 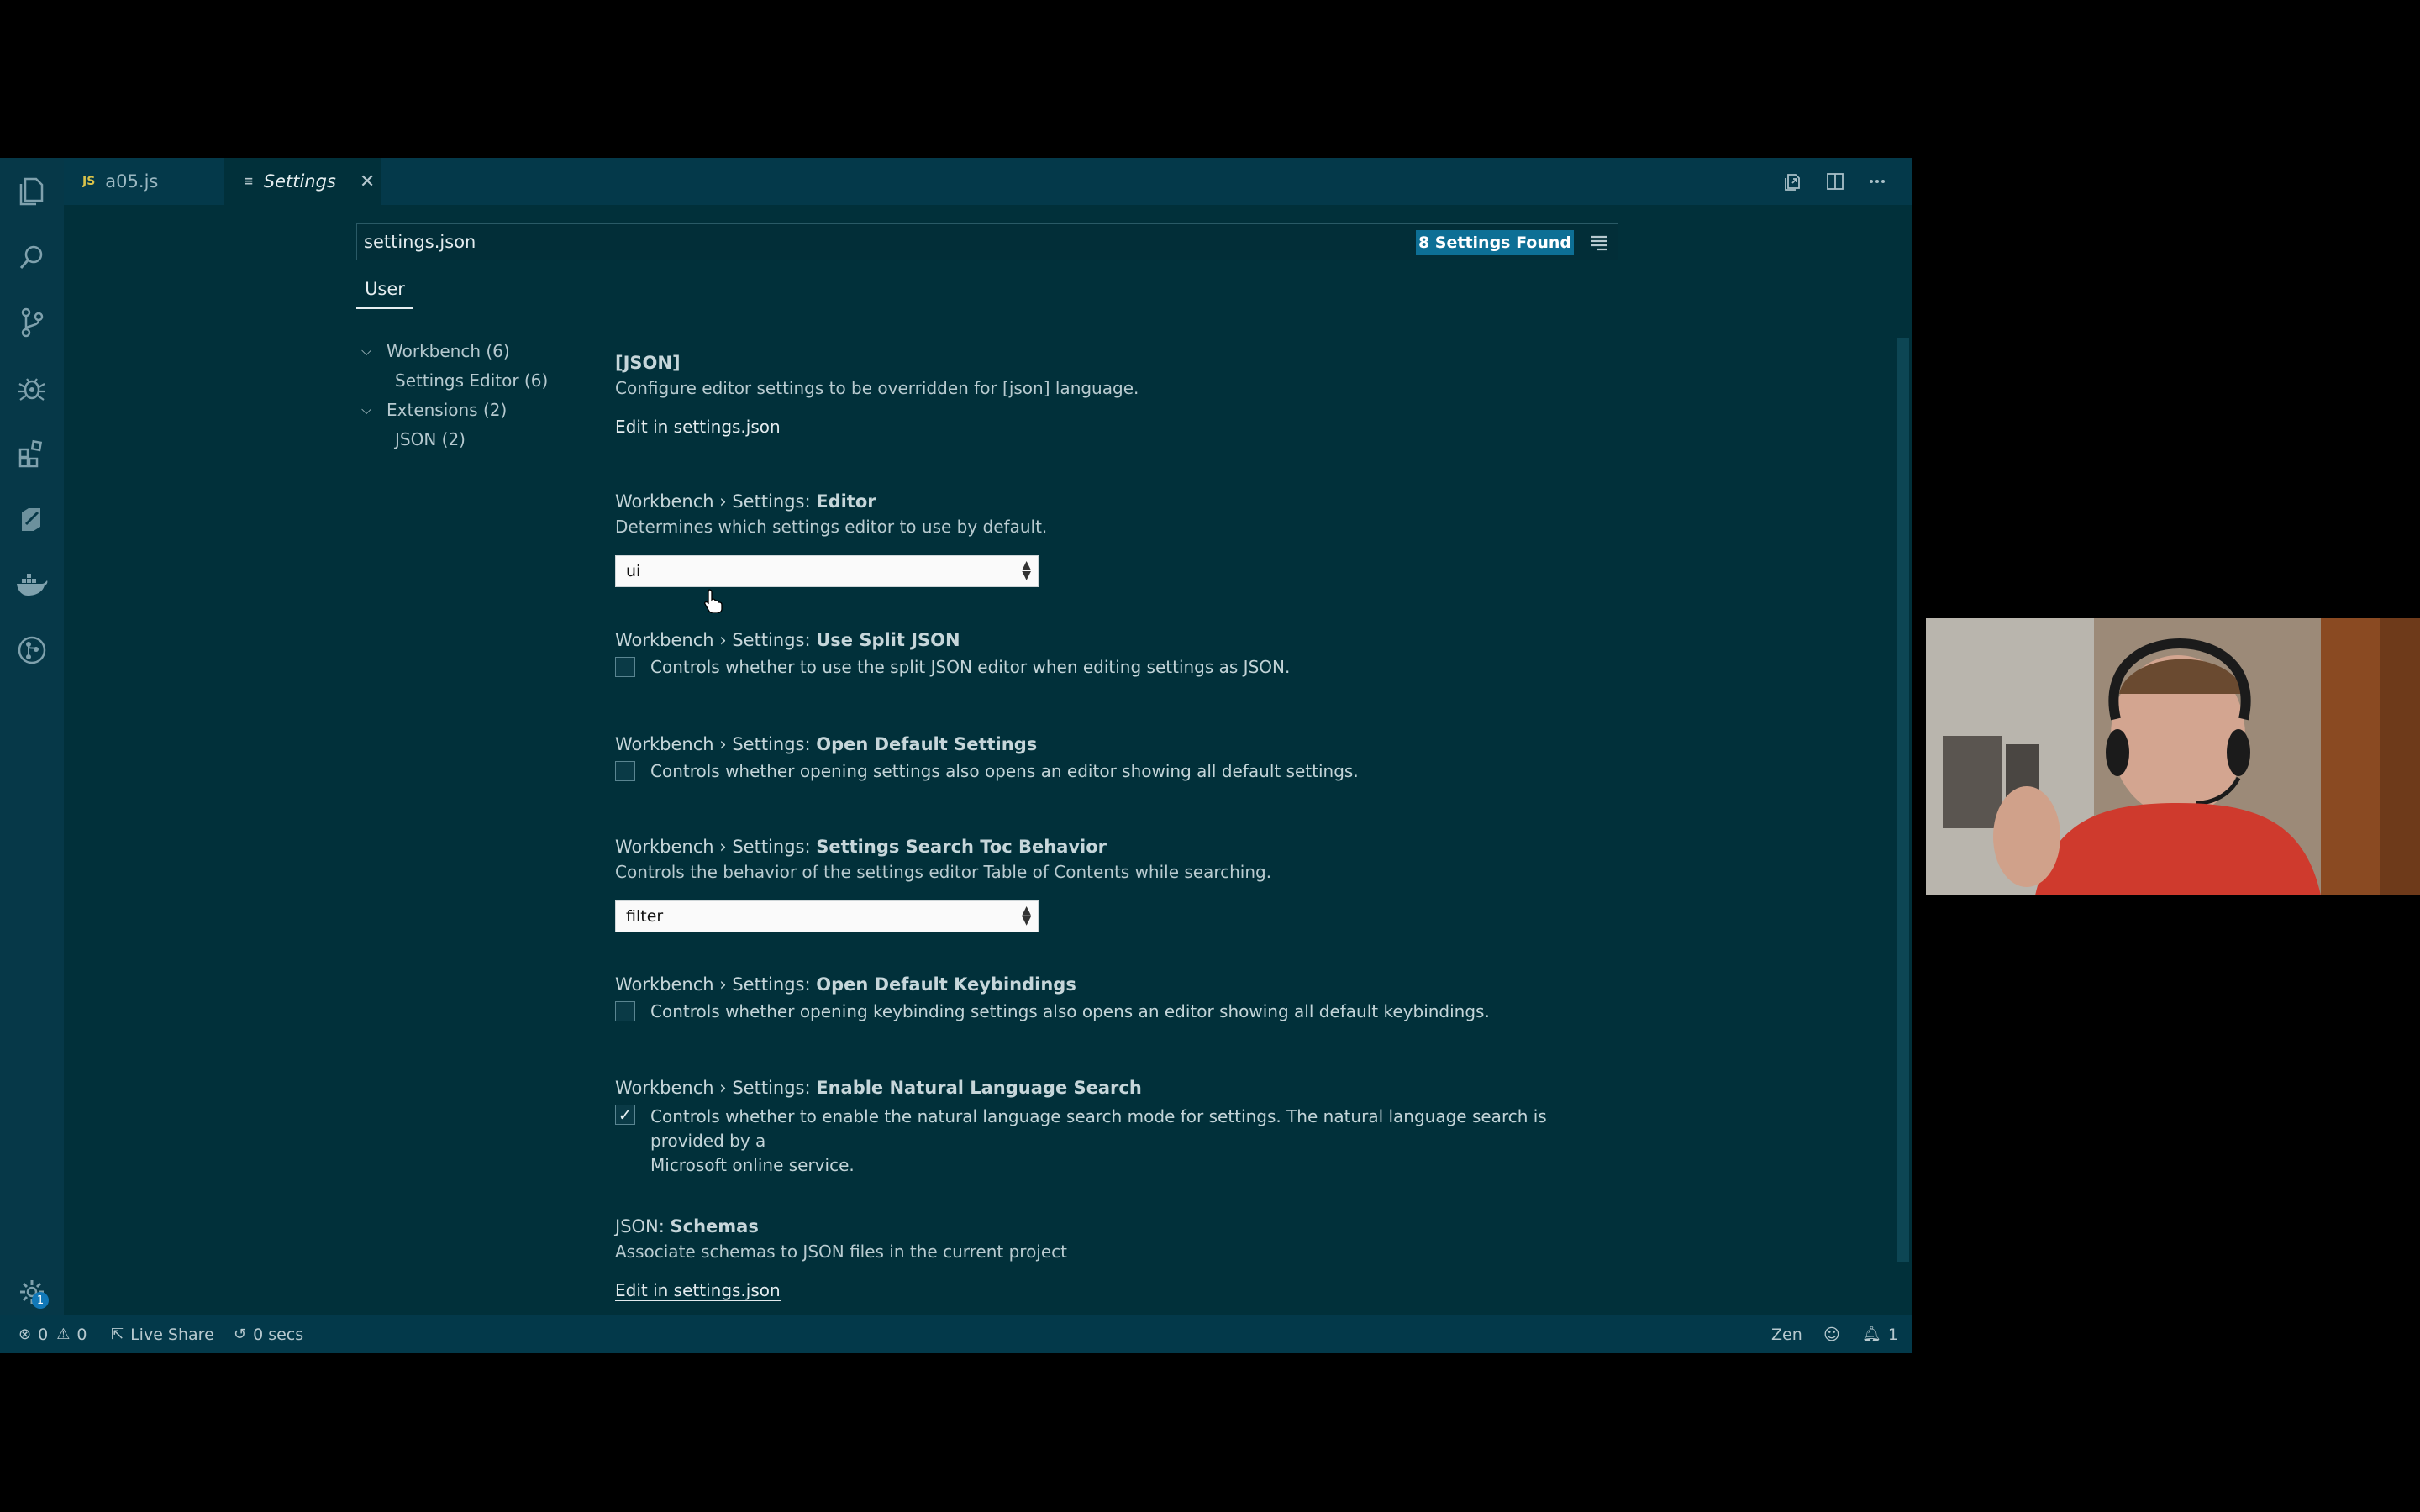 What do you see at coordinates (1835, 181) in the screenshot?
I see `split-editor-icon` at bounding box center [1835, 181].